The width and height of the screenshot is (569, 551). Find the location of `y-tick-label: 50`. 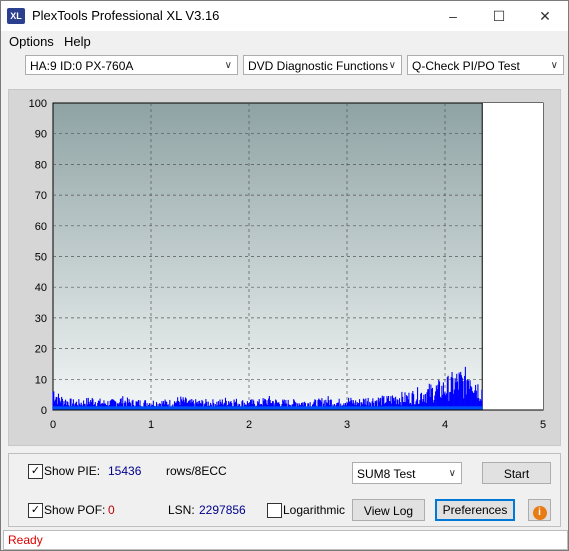

y-tick-label: 50 is located at coordinates (41, 258).